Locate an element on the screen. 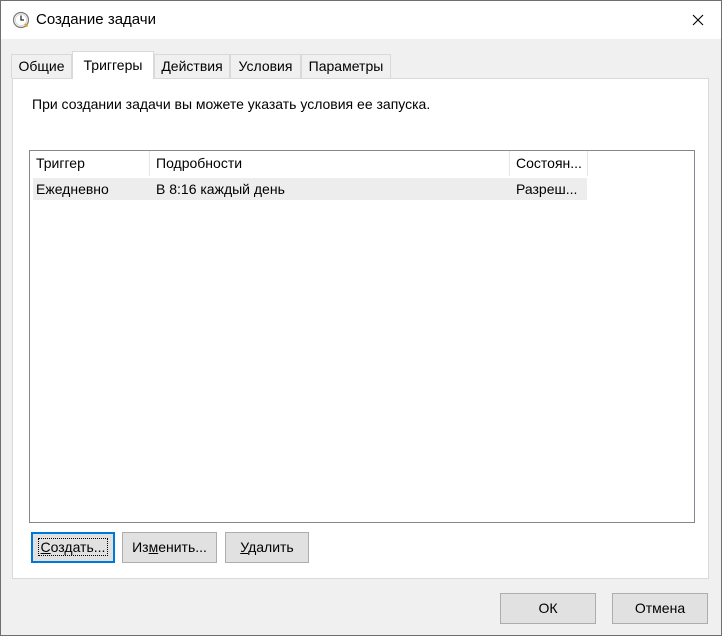  column-header-trigger: Триггер is located at coordinates (90, 163).